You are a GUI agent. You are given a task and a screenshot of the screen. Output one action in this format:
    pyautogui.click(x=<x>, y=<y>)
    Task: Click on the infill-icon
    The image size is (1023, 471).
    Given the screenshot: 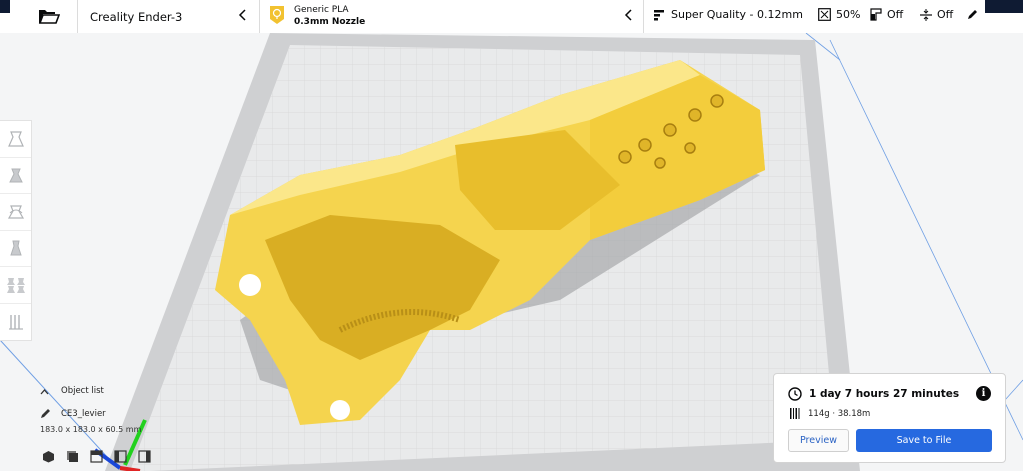 What is the action you would take?
    pyautogui.click(x=824, y=14)
    